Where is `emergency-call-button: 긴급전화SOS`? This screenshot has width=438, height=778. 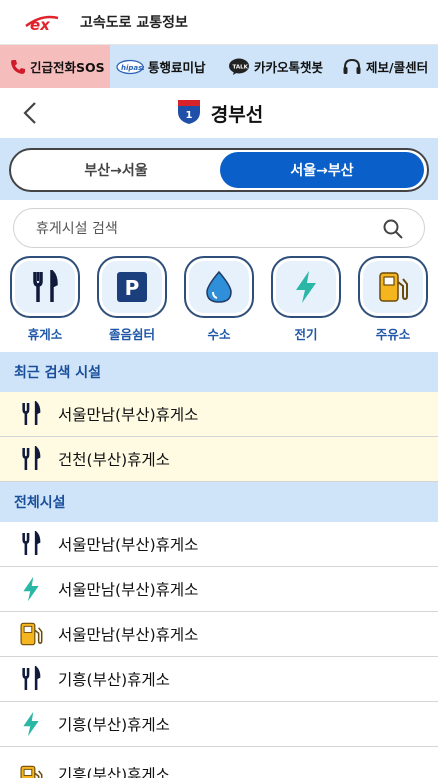
emergency-call-button: 긴급전화SOS is located at coordinates (55, 66).